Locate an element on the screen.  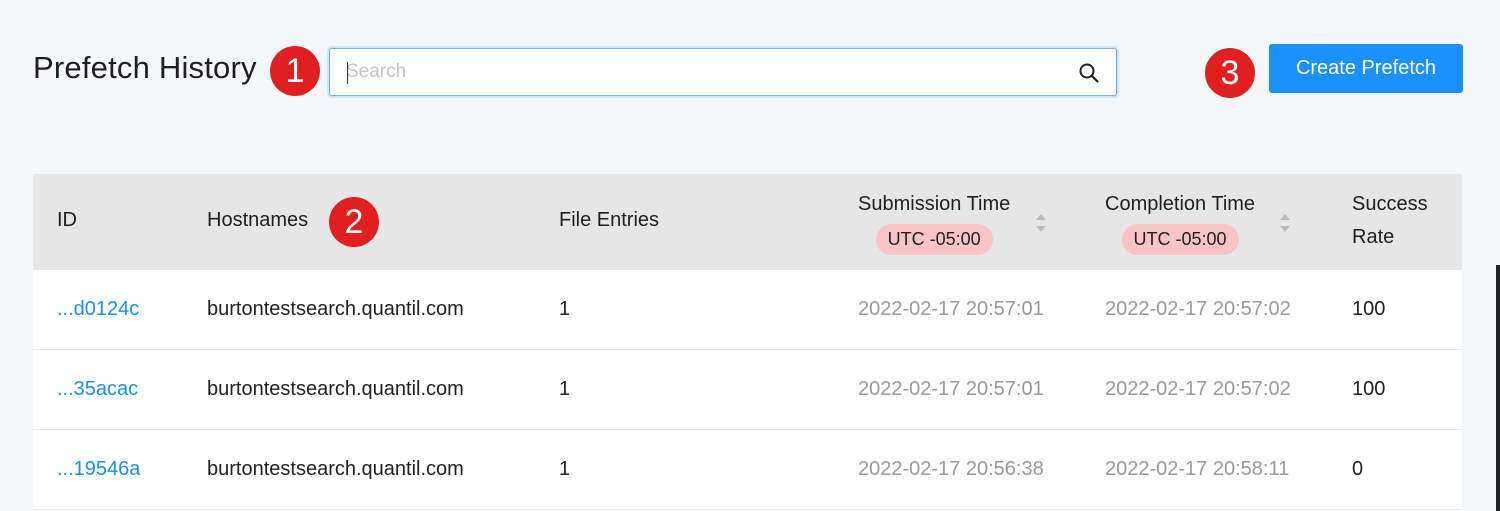
submission-time-label: Submission Time is located at coordinates (934, 204).